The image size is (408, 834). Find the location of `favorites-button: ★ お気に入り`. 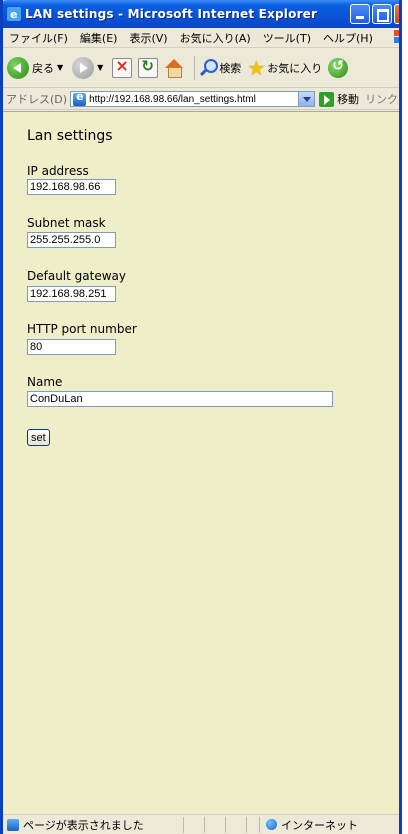

favorites-button: ★ お気に入り is located at coordinates (285, 67).